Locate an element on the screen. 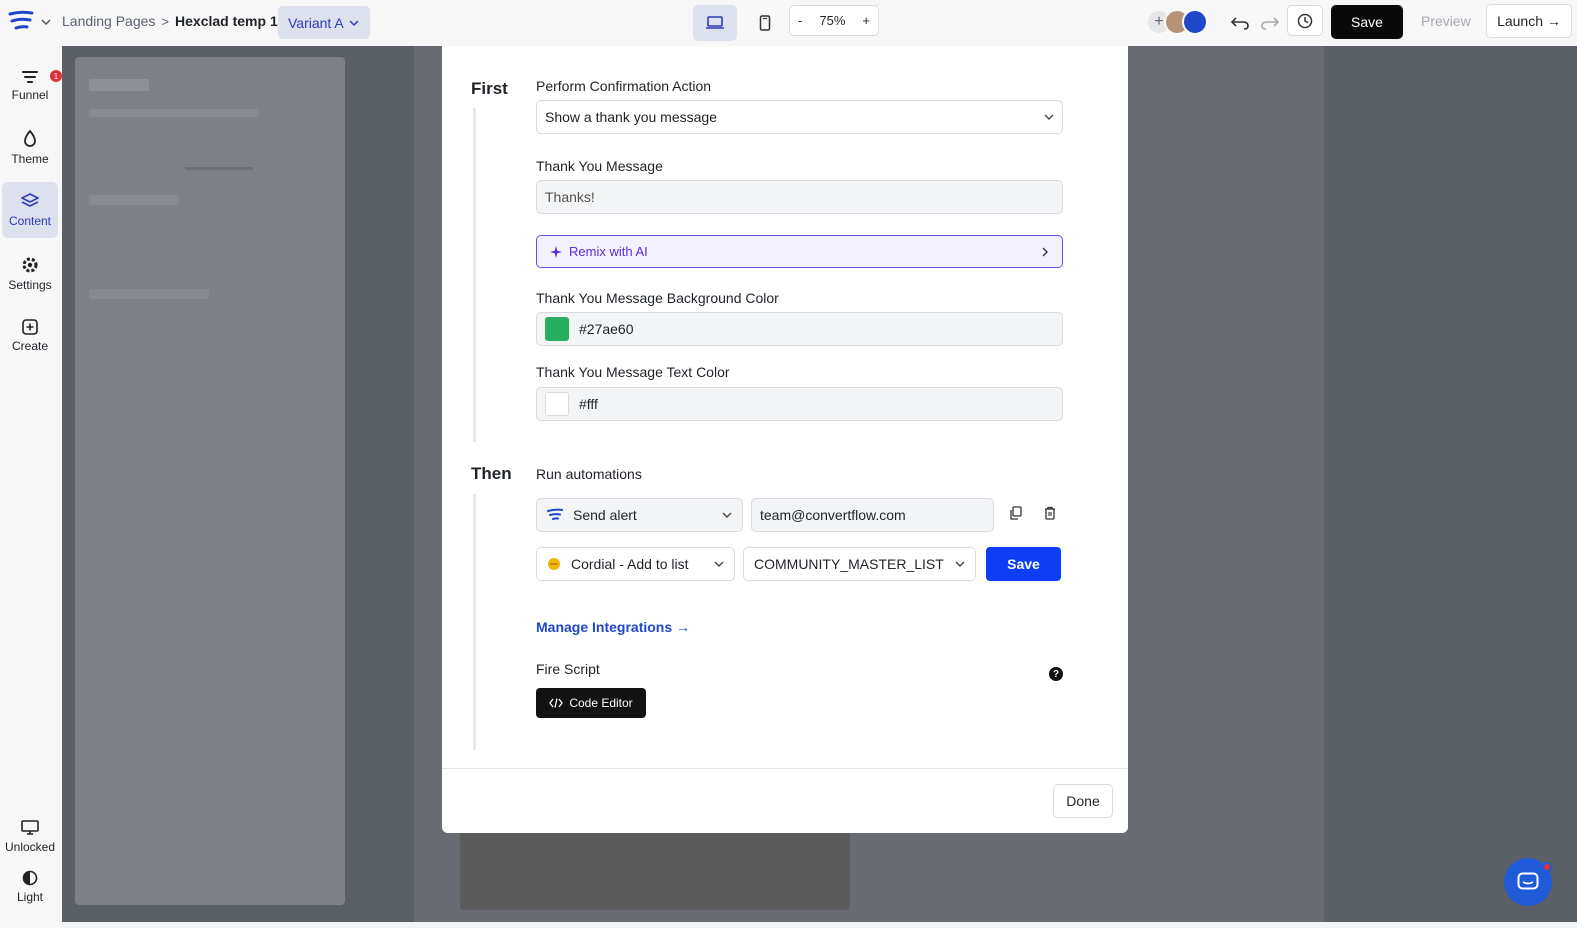 The image size is (1577, 928). chevron-right-icon is located at coordinates (1045, 251).